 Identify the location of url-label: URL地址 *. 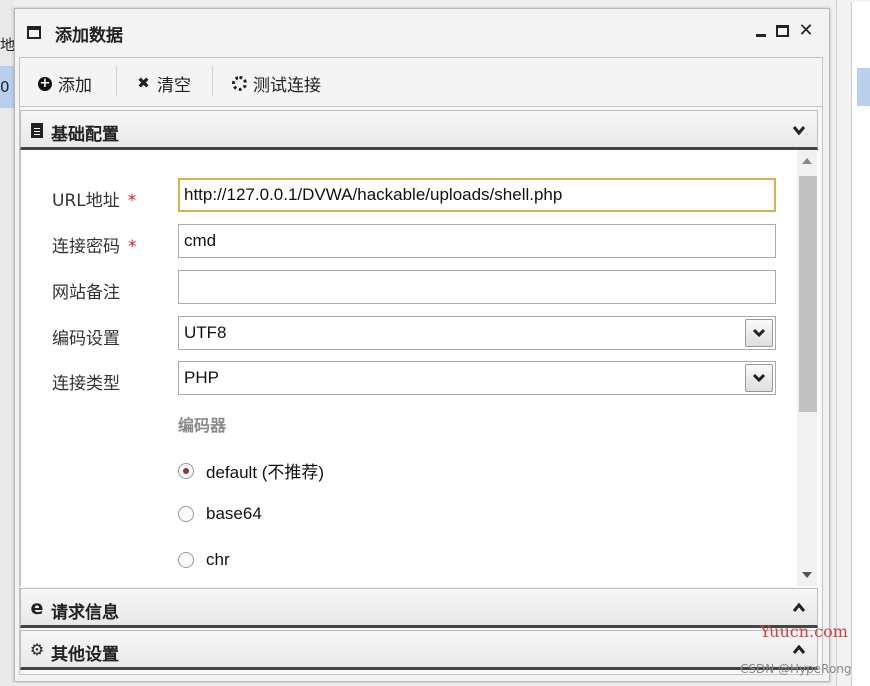
(94, 198).